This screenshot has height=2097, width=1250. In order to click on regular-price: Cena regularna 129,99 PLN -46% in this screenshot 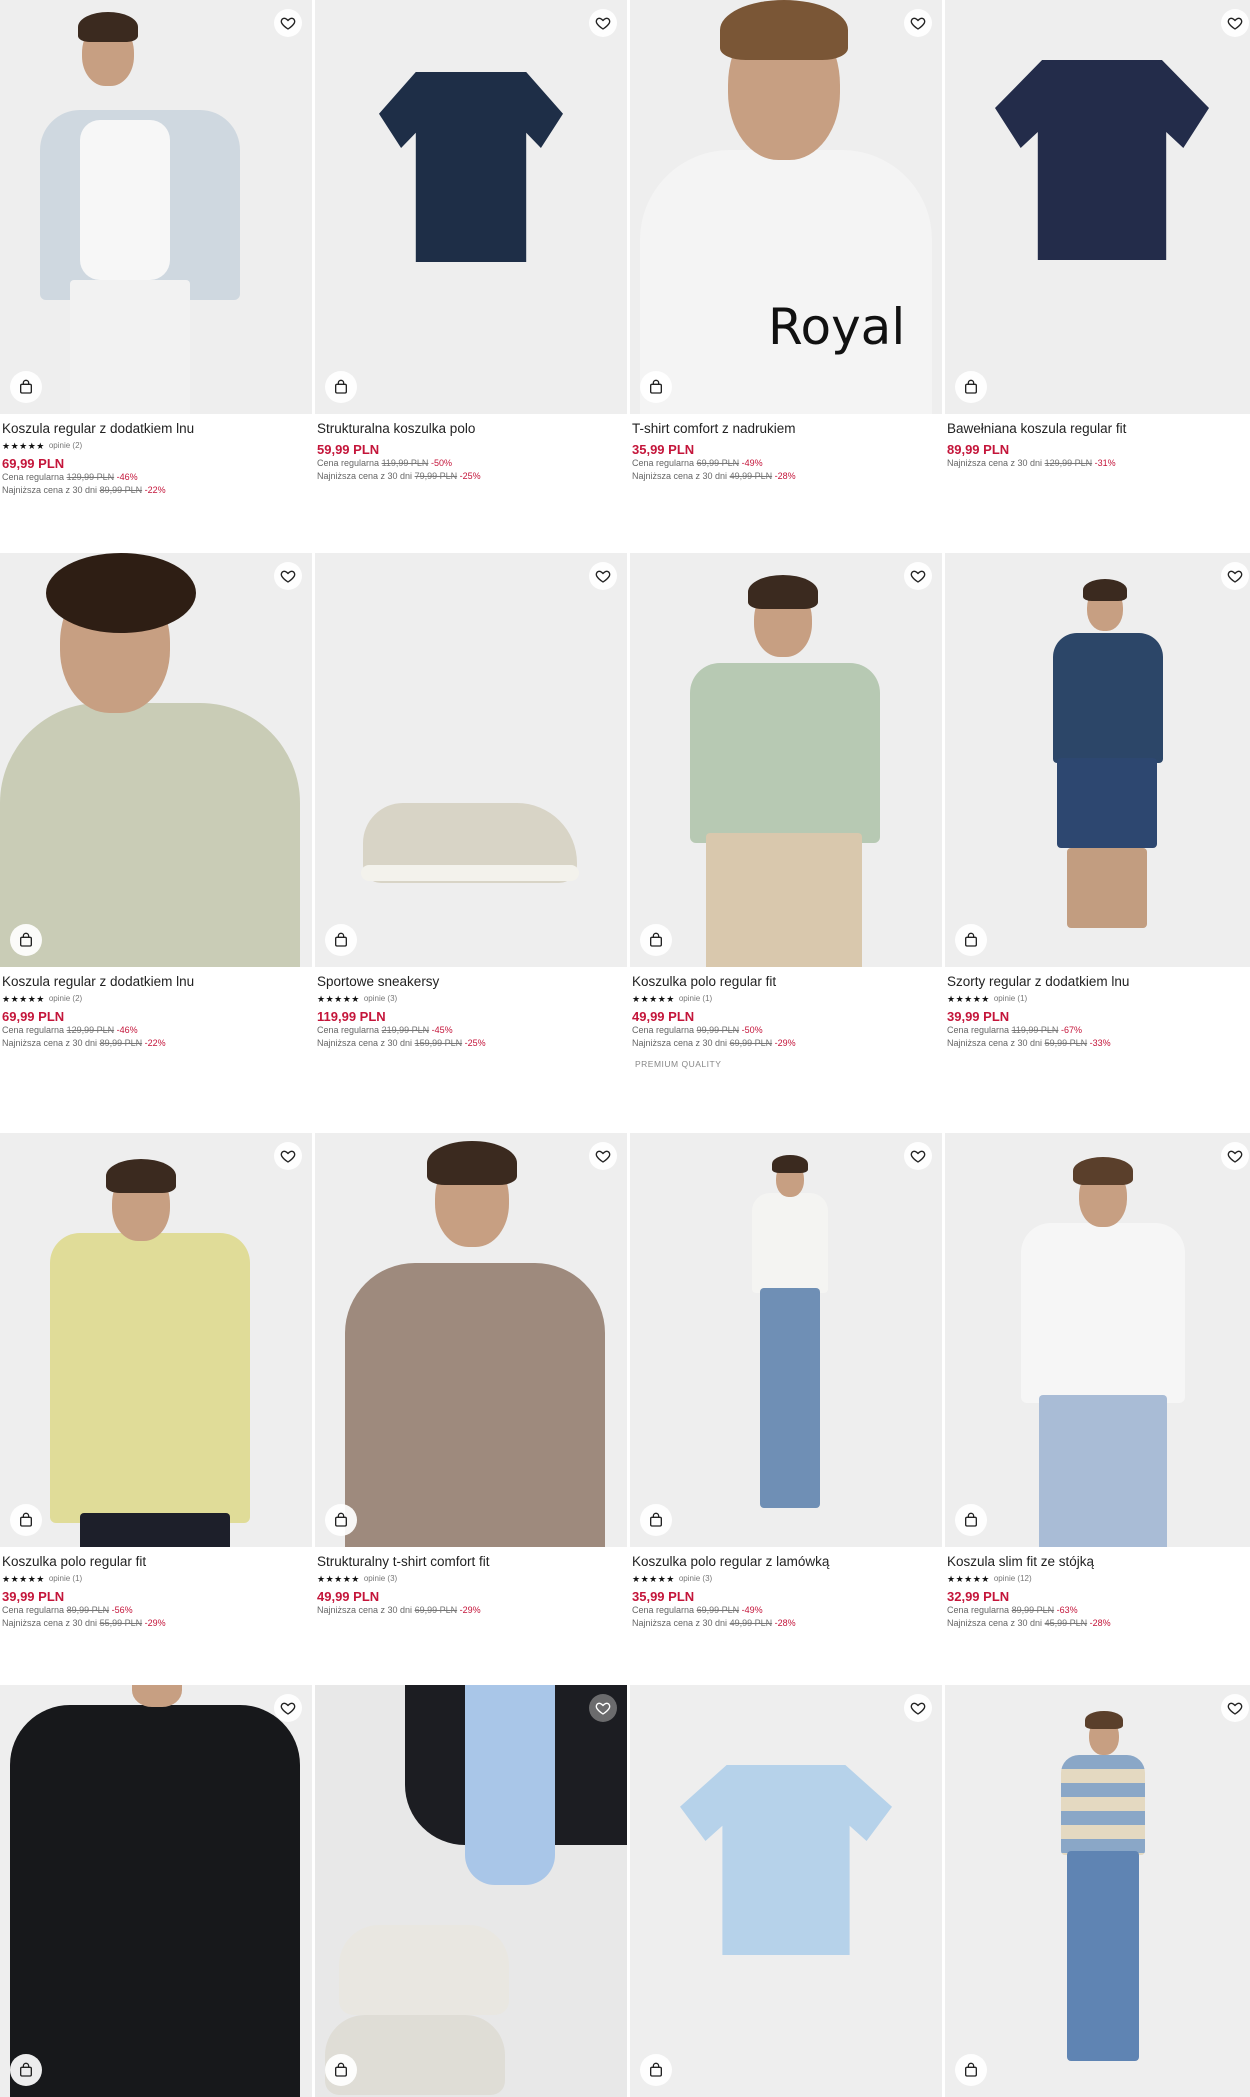, I will do `click(70, 1030)`.